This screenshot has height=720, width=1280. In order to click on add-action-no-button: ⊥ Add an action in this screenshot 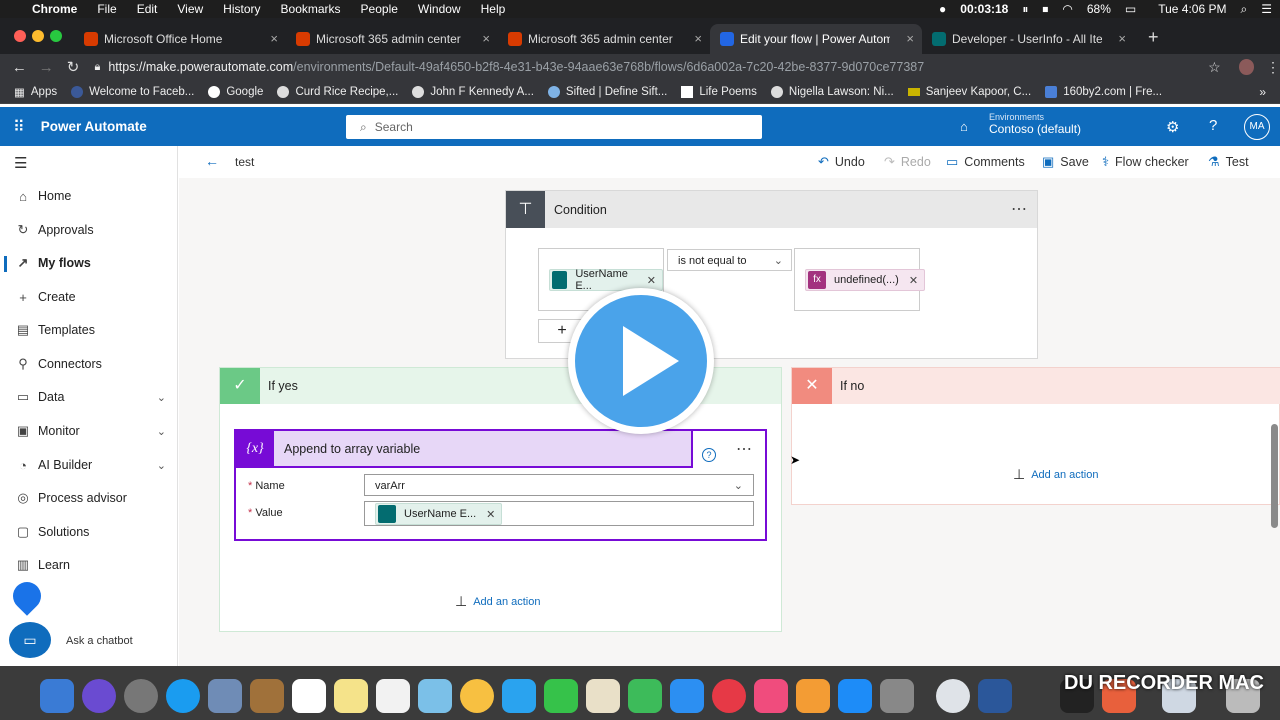, I will do `click(1055, 474)`.